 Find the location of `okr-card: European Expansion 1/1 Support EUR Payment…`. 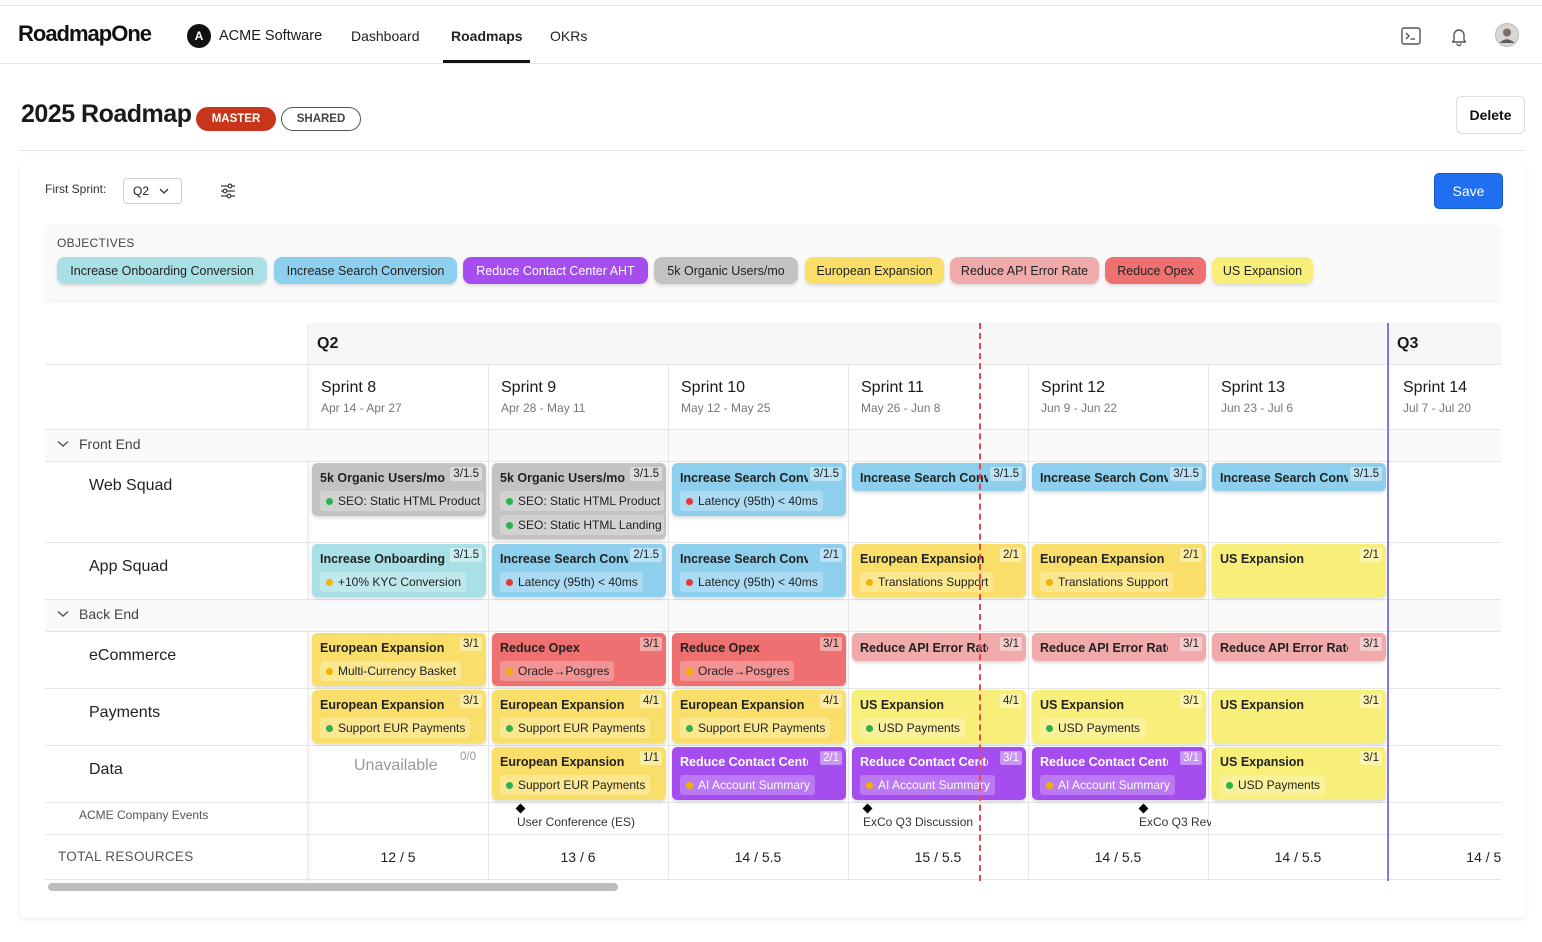

okr-card: European Expansion 1/1 Support EUR Payment… is located at coordinates (579, 773).